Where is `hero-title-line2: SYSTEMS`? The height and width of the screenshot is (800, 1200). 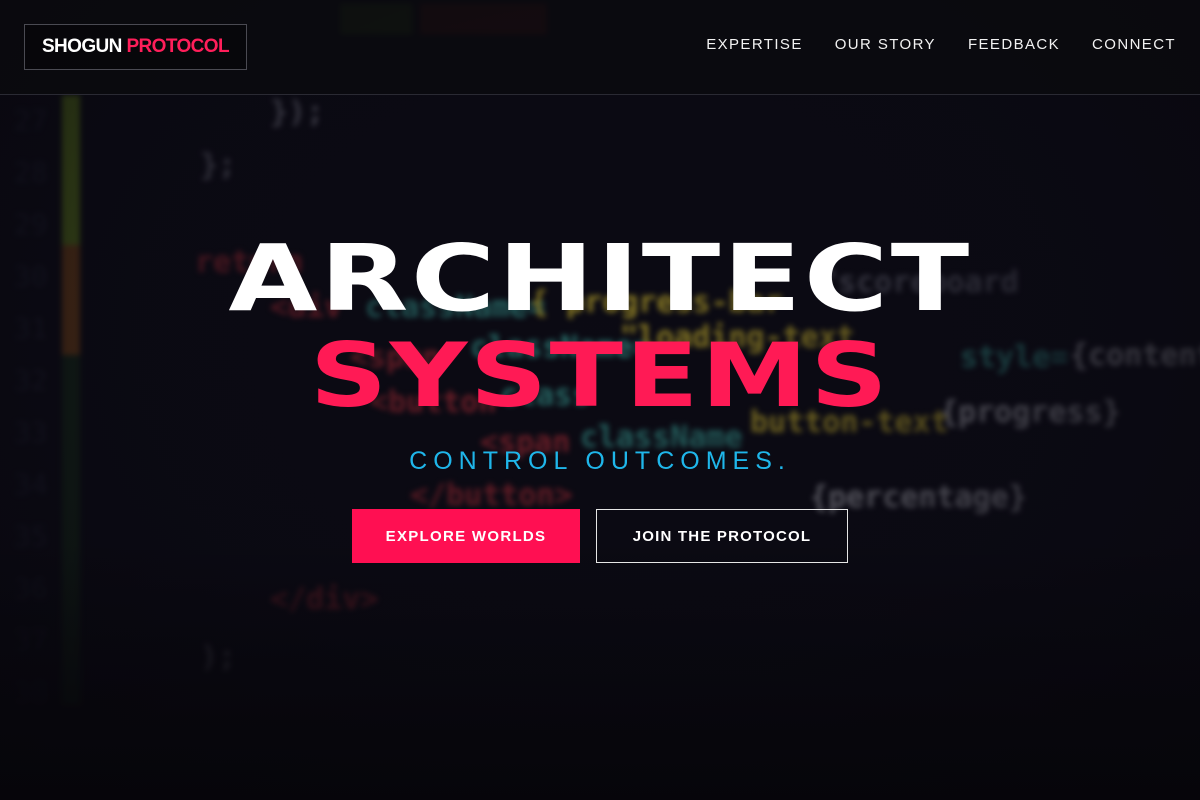
hero-title-line2: SYSTEMS is located at coordinates (600, 375).